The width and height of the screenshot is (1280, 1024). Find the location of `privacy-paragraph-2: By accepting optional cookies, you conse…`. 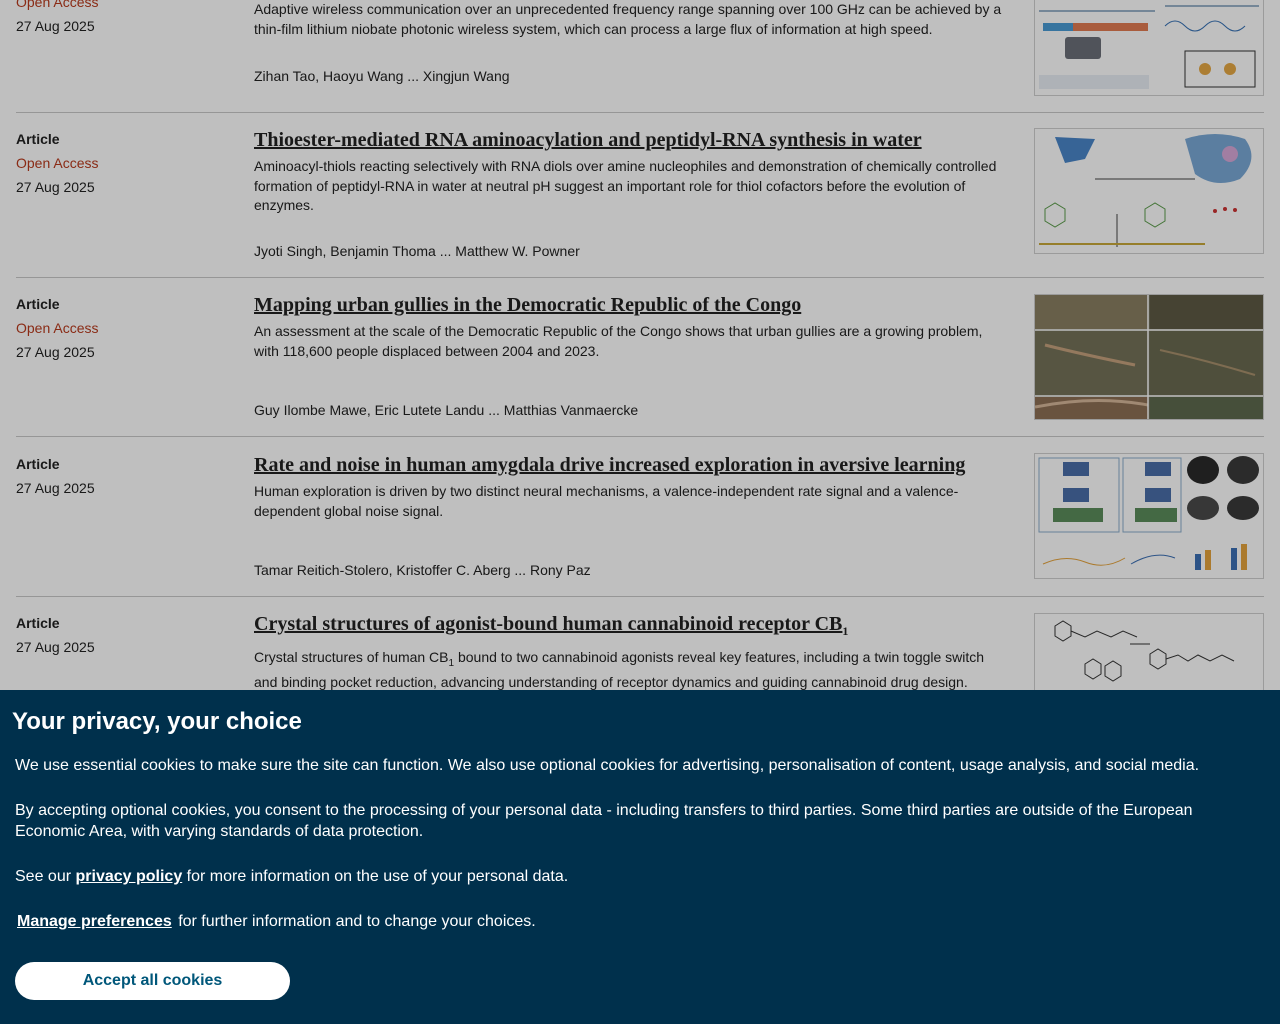

privacy-paragraph-2: By accepting optional cookies, you conse… is located at coordinates (604, 821).